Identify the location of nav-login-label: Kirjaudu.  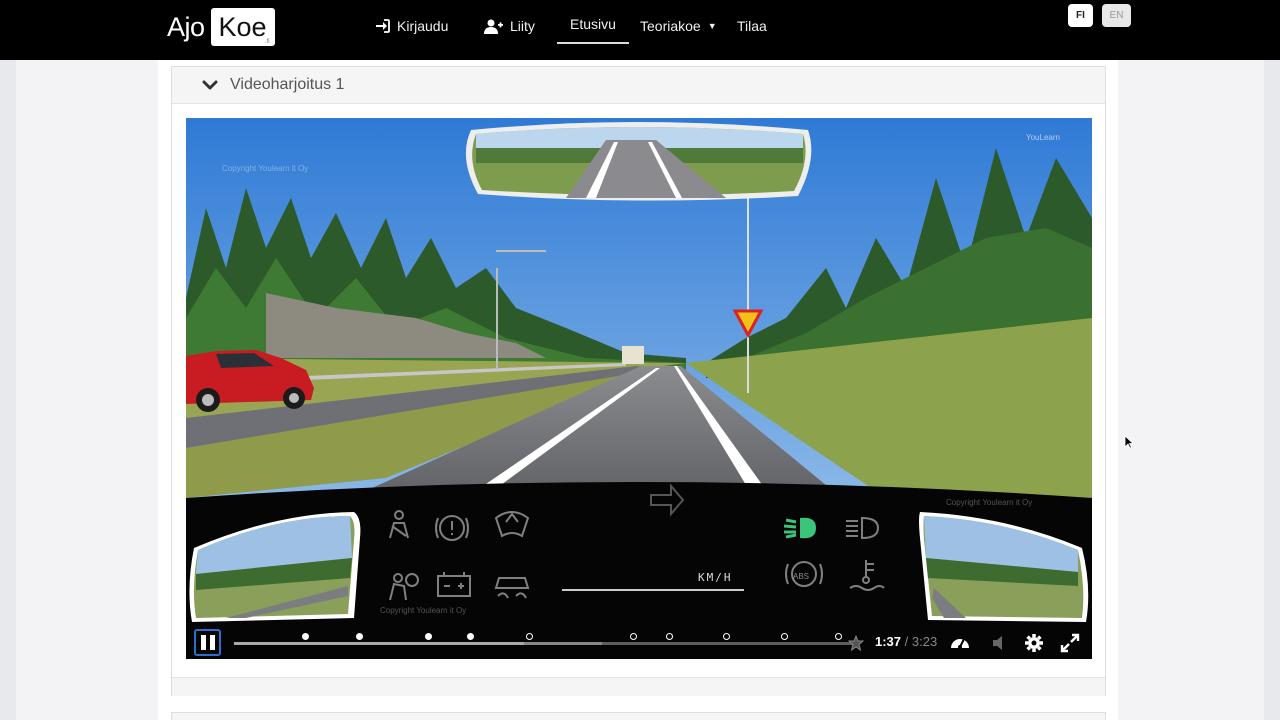
(423, 26).